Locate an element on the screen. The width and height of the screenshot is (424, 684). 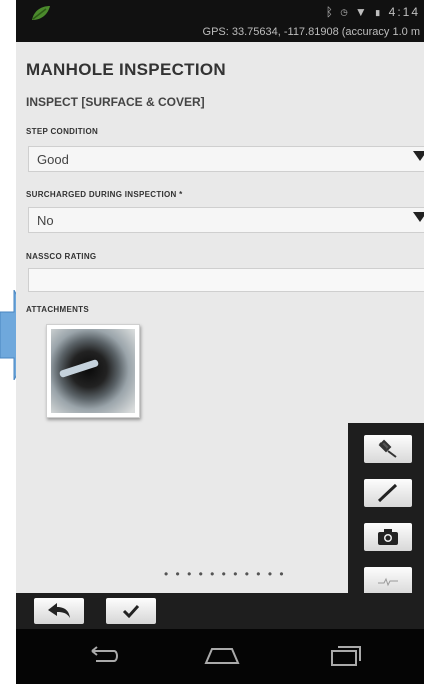
pencil-icon is located at coordinates (387, 493).